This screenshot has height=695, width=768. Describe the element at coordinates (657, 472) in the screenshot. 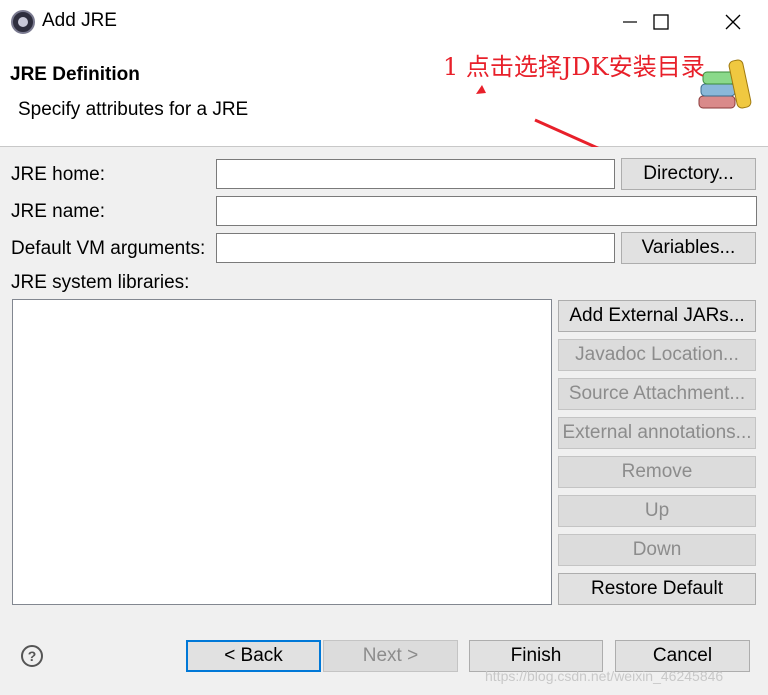

I see `remove-button: Remove` at that location.